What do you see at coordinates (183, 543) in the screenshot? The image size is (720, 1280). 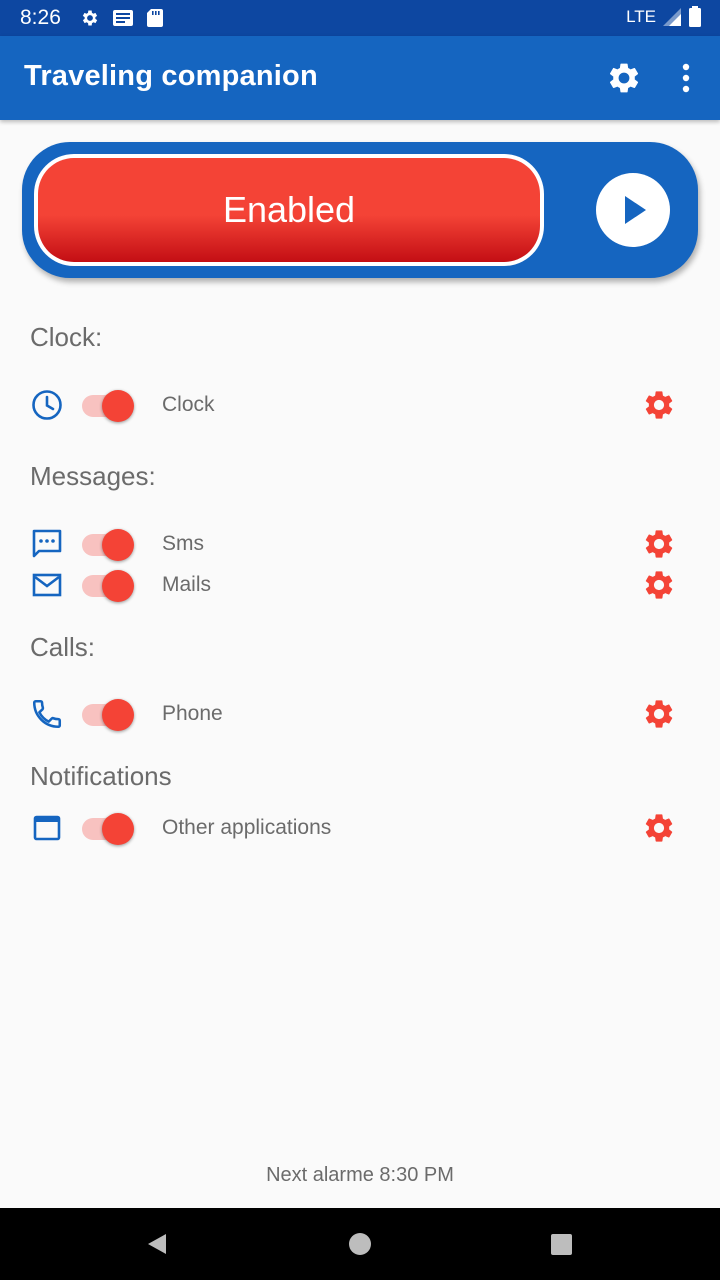 I see `item-label-sms: Sms` at bounding box center [183, 543].